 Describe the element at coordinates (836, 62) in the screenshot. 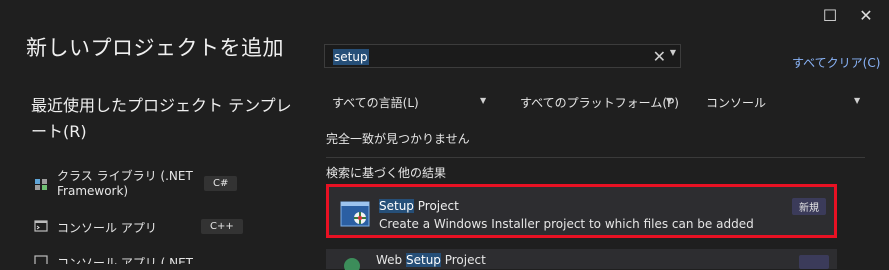

I see `clear-all-link: すべてクリア(C)` at that location.